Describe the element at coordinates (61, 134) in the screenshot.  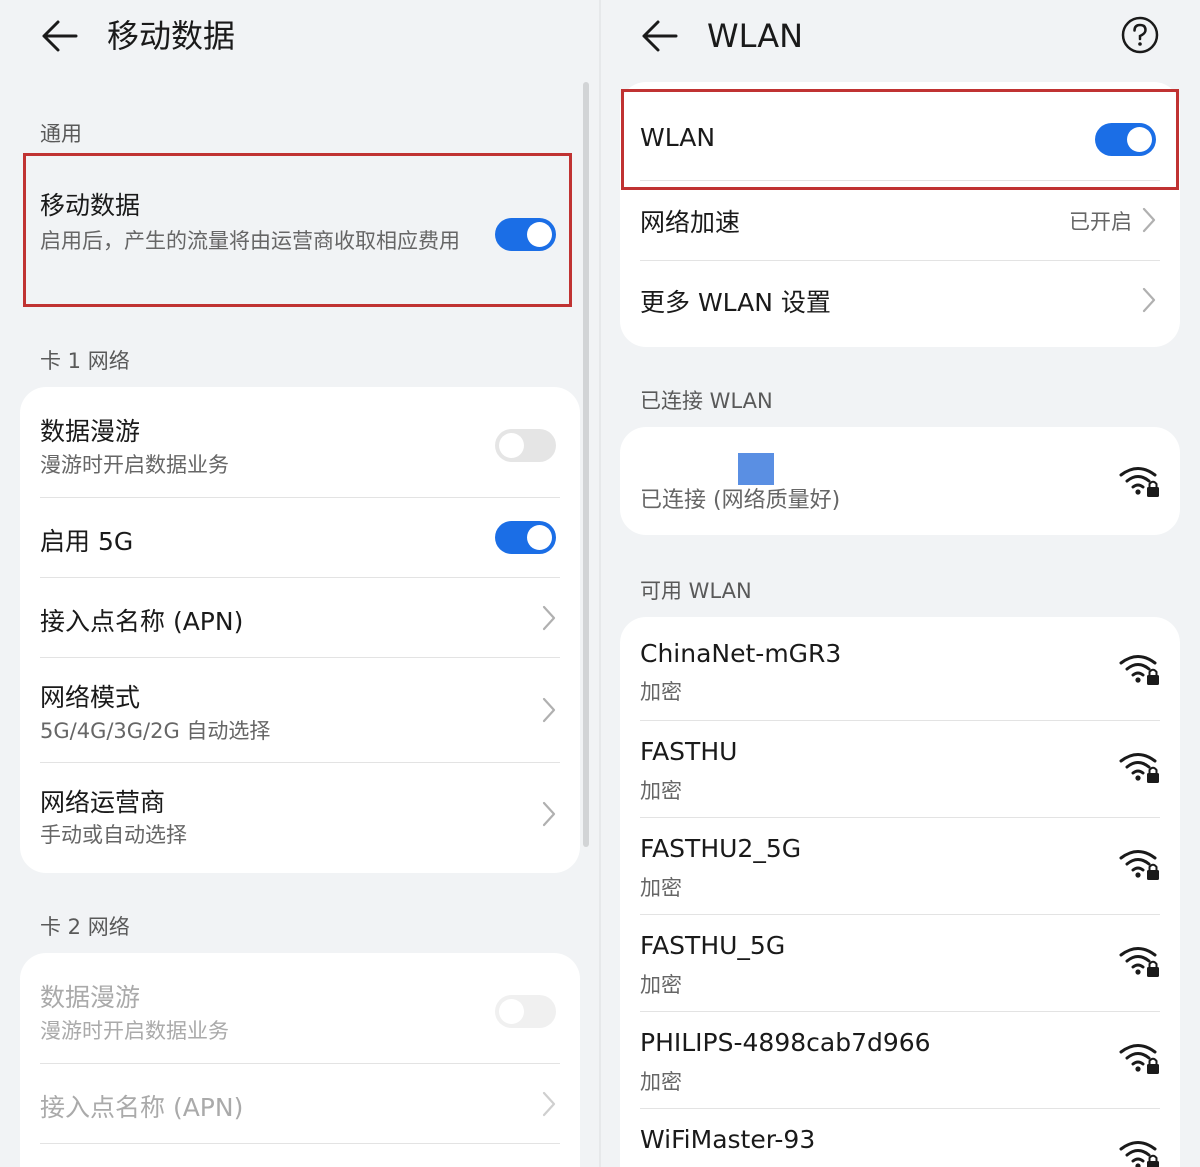
I see `section-general-label: 通用` at that location.